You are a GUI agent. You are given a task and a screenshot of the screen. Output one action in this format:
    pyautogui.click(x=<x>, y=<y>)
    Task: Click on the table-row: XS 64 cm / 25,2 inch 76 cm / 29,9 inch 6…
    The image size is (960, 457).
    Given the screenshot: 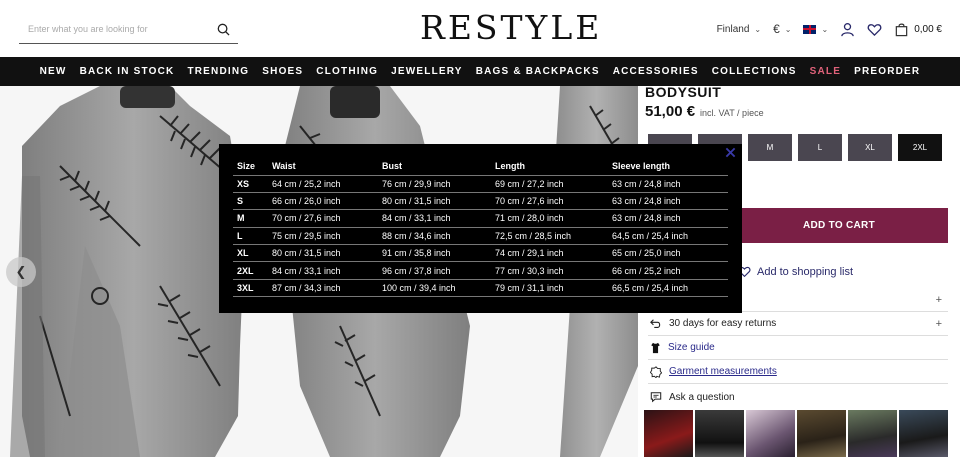 What is the action you would take?
    pyautogui.click(x=480, y=184)
    